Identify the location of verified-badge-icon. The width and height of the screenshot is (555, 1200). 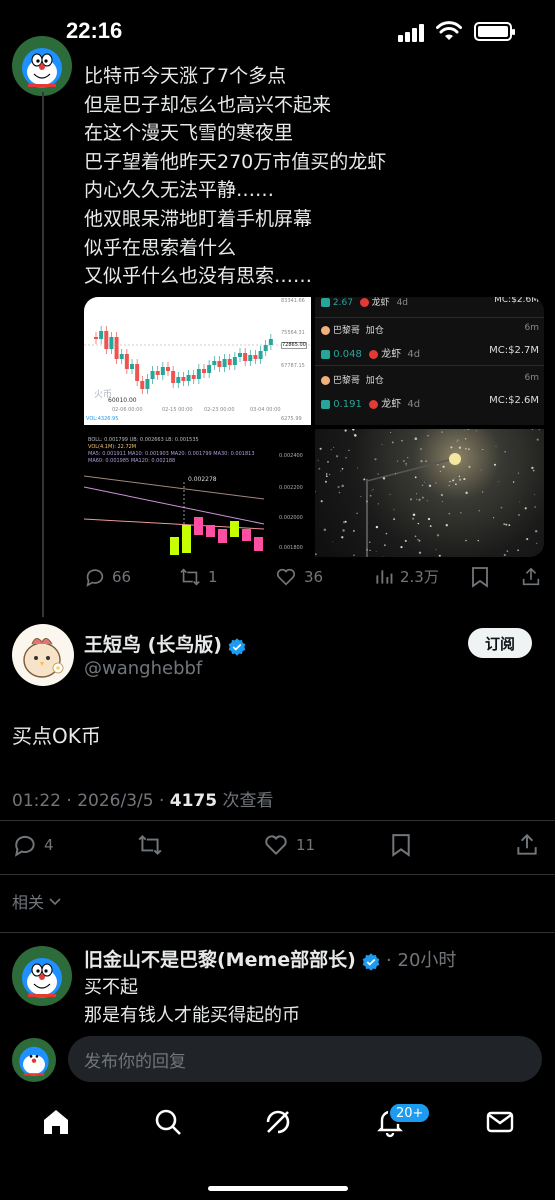
(371, 961).